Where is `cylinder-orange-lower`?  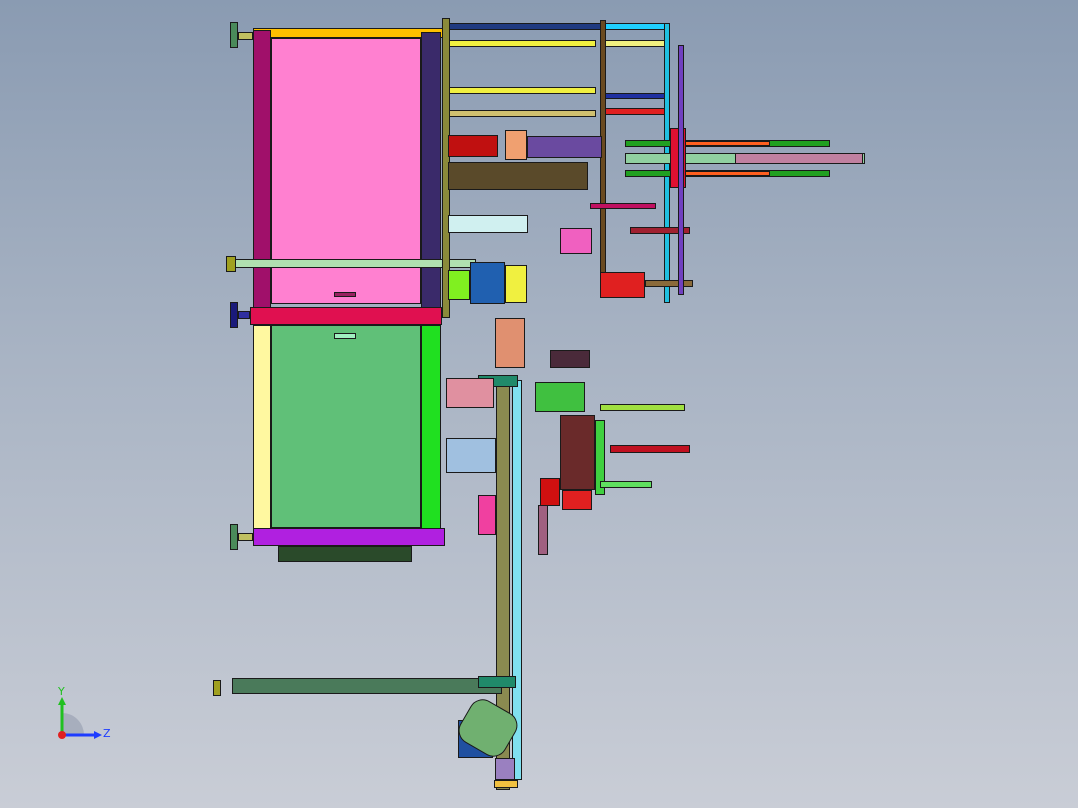
cylinder-orange-lower is located at coordinates (725, 173).